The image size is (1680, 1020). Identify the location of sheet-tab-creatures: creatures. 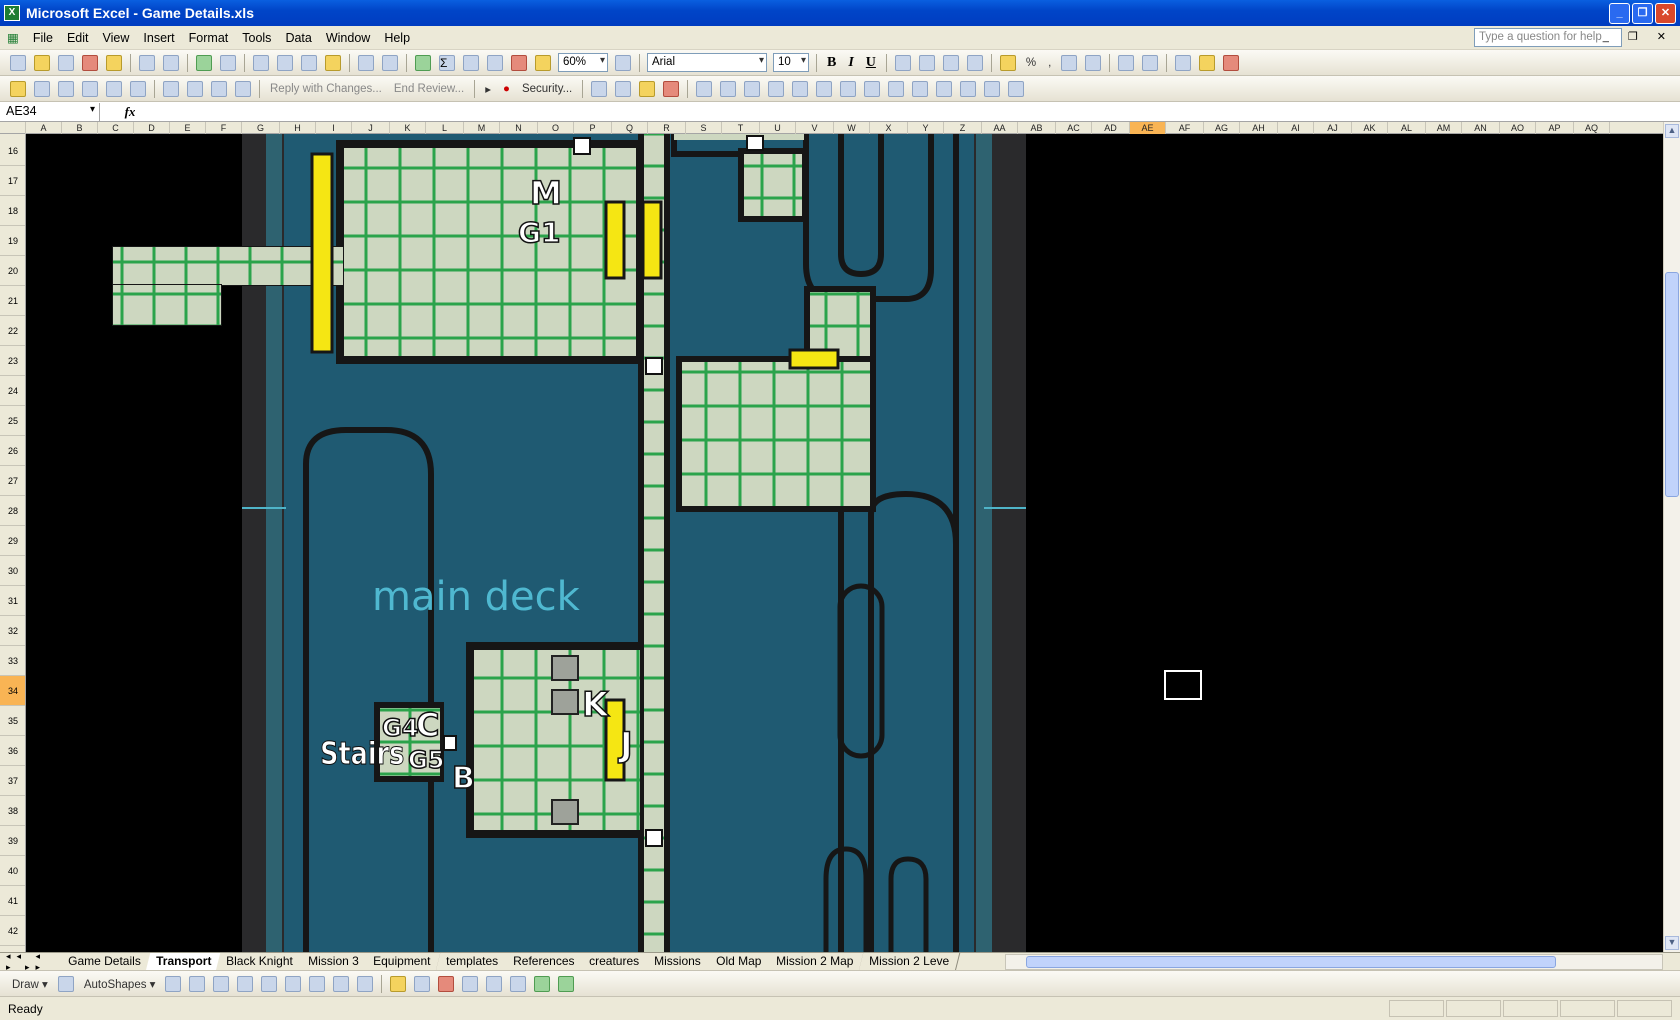
(614, 961).